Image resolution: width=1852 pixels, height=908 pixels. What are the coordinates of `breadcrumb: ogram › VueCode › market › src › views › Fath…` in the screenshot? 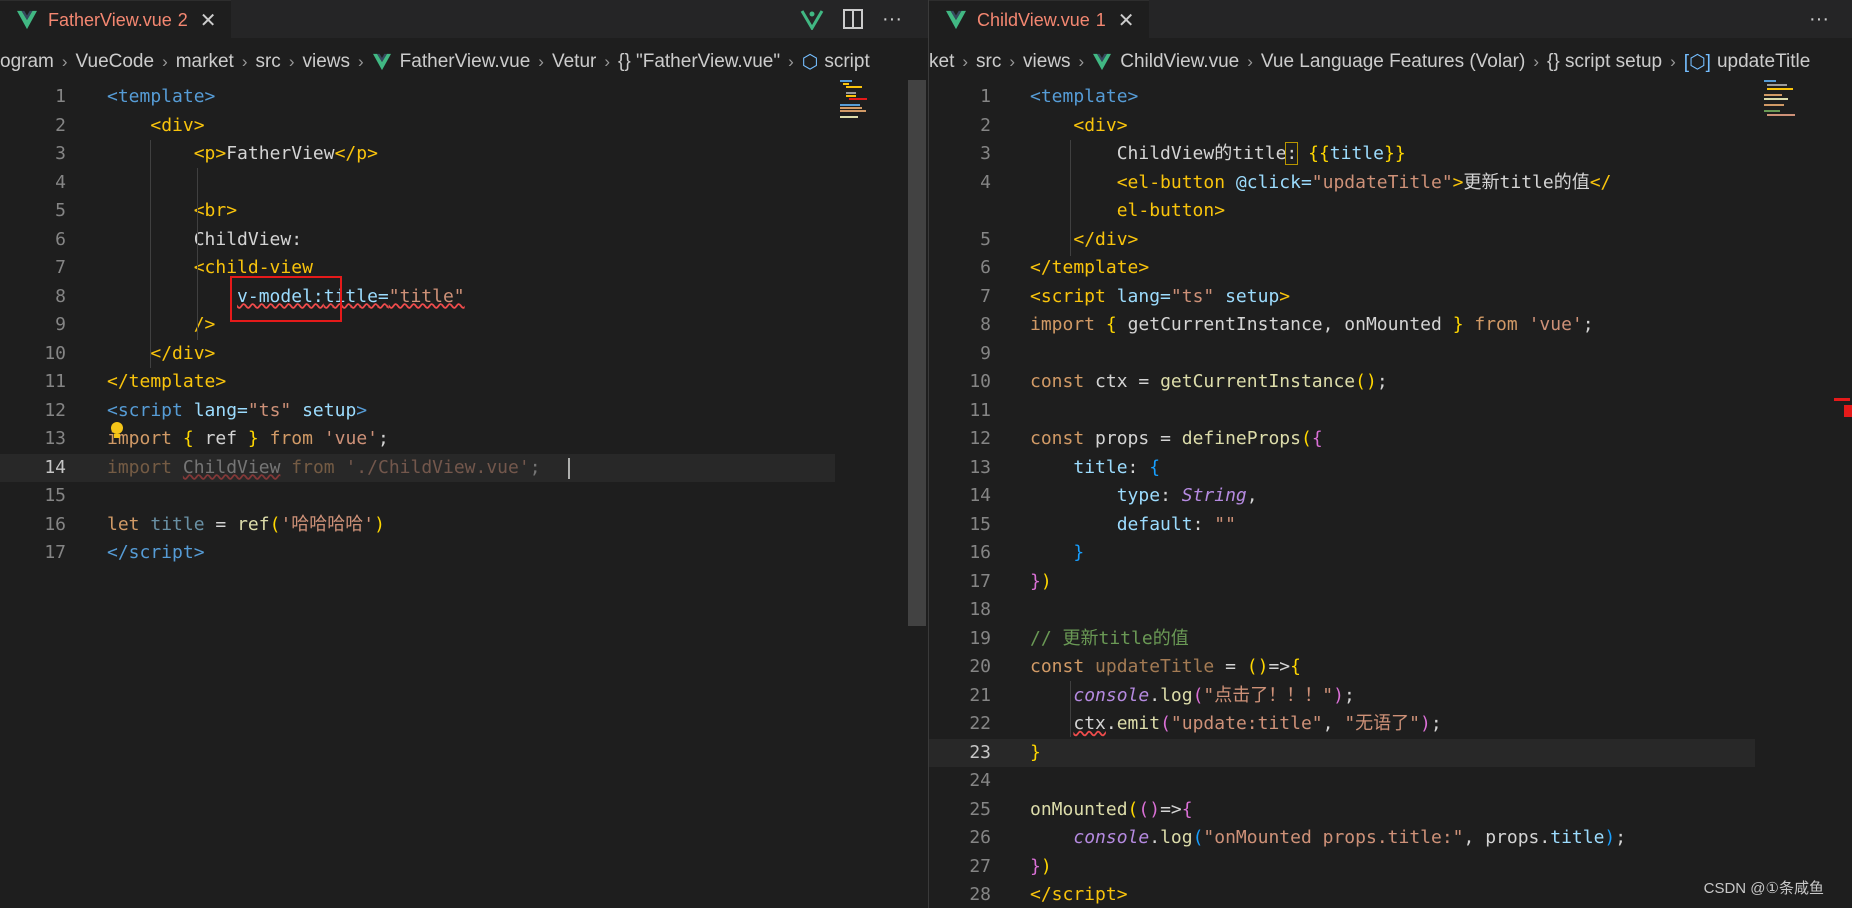 It's located at (435, 62).